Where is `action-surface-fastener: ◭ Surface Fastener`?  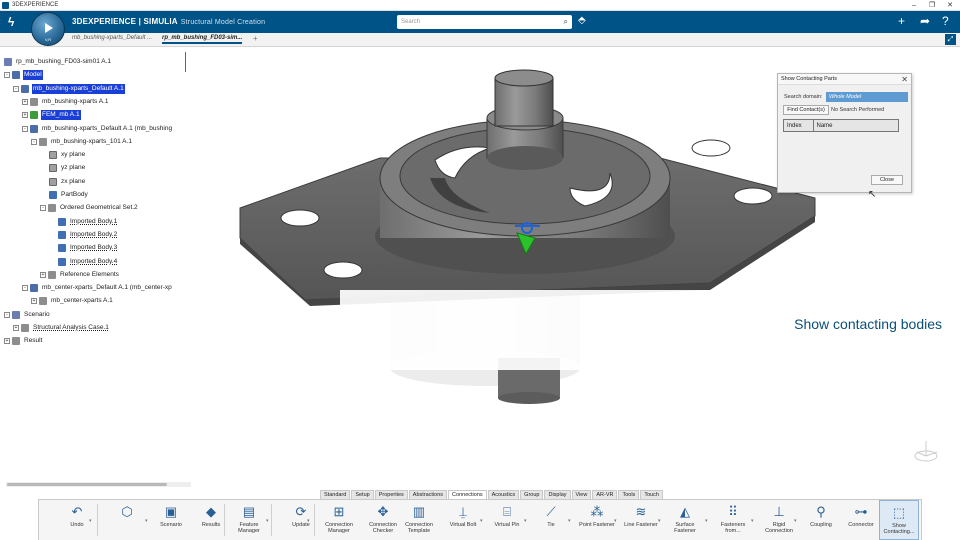
action-surface-fastener: ◭ Surface Fastener is located at coordinates (685, 520).